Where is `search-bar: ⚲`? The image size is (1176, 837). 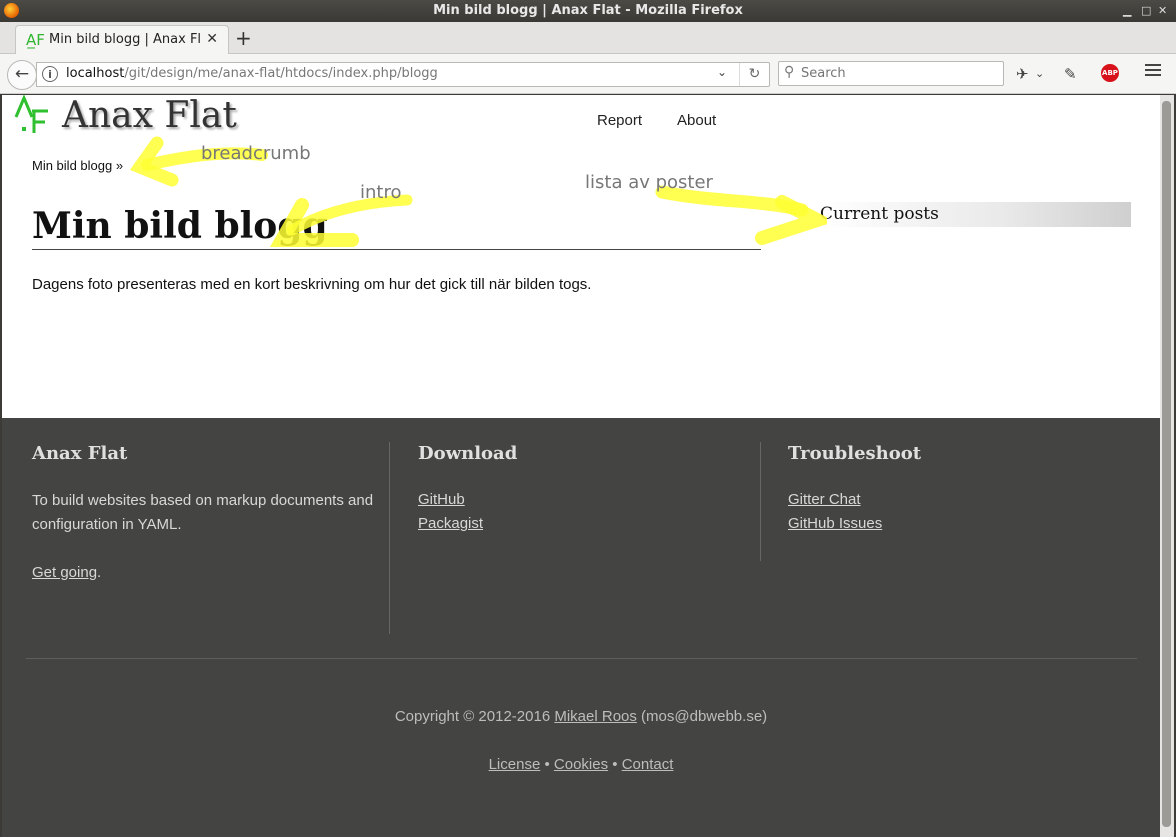
search-bar: ⚲ is located at coordinates (891, 73).